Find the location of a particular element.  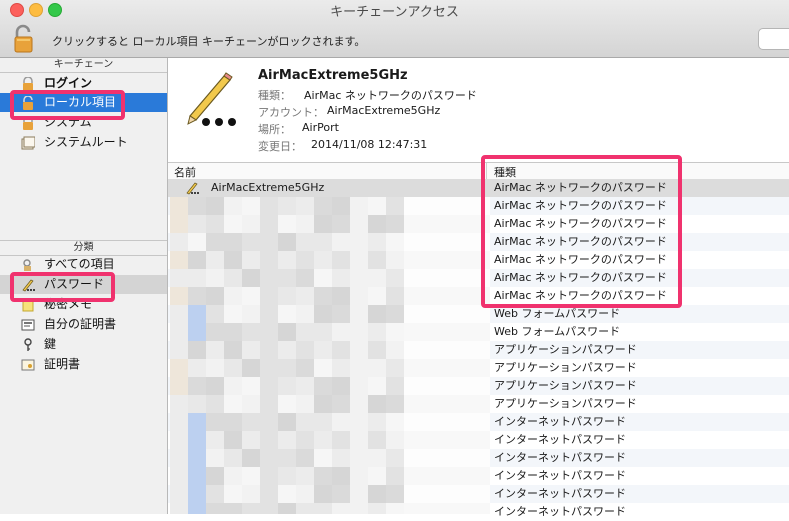

search-input is located at coordinates (773, 39).